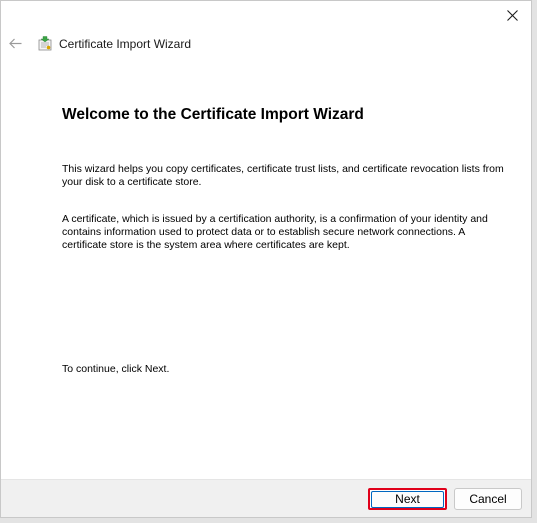 This screenshot has height=523, width=537. Describe the element at coordinates (266, 498) in the screenshot. I see `button-bar: Next Cancel` at that location.